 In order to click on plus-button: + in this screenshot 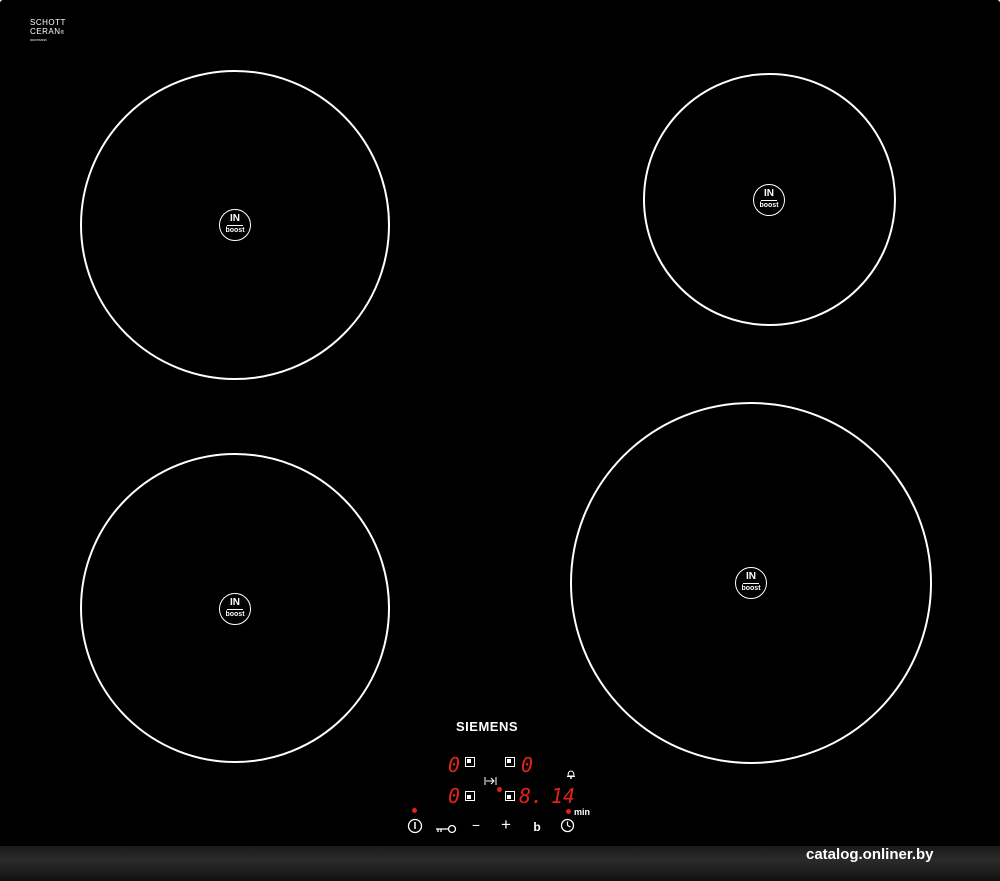, I will do `click(506, 824)`.